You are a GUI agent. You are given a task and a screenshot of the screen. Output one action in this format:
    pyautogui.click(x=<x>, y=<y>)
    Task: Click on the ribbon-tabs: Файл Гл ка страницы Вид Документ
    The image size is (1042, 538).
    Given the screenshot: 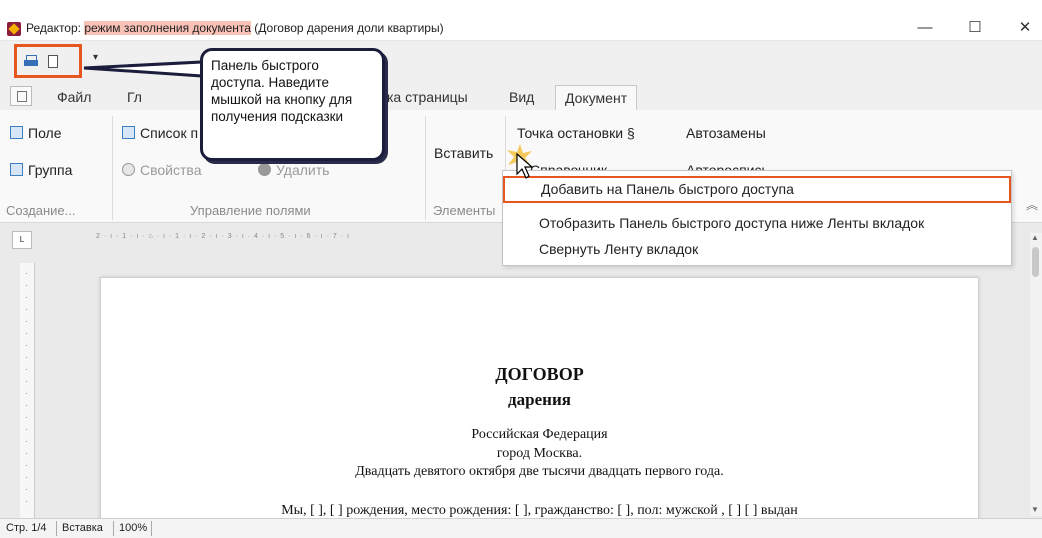 What is the action you would take?
    pyautogui.click(x=521, y=96)
    